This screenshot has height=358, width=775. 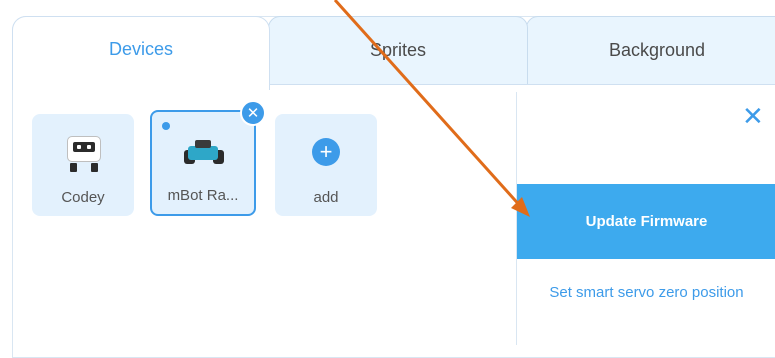 I want to click on set-servo-zero-label: Set smart servo zero position, so click(x=646, y=292).